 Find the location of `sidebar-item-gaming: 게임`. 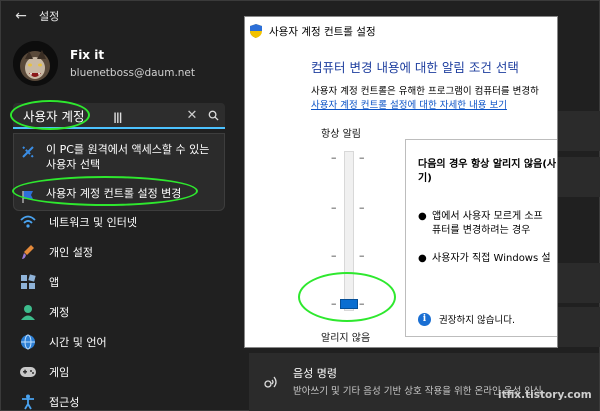

sidebar-item-gaming: 게임 is located at coordinates (123, 372).